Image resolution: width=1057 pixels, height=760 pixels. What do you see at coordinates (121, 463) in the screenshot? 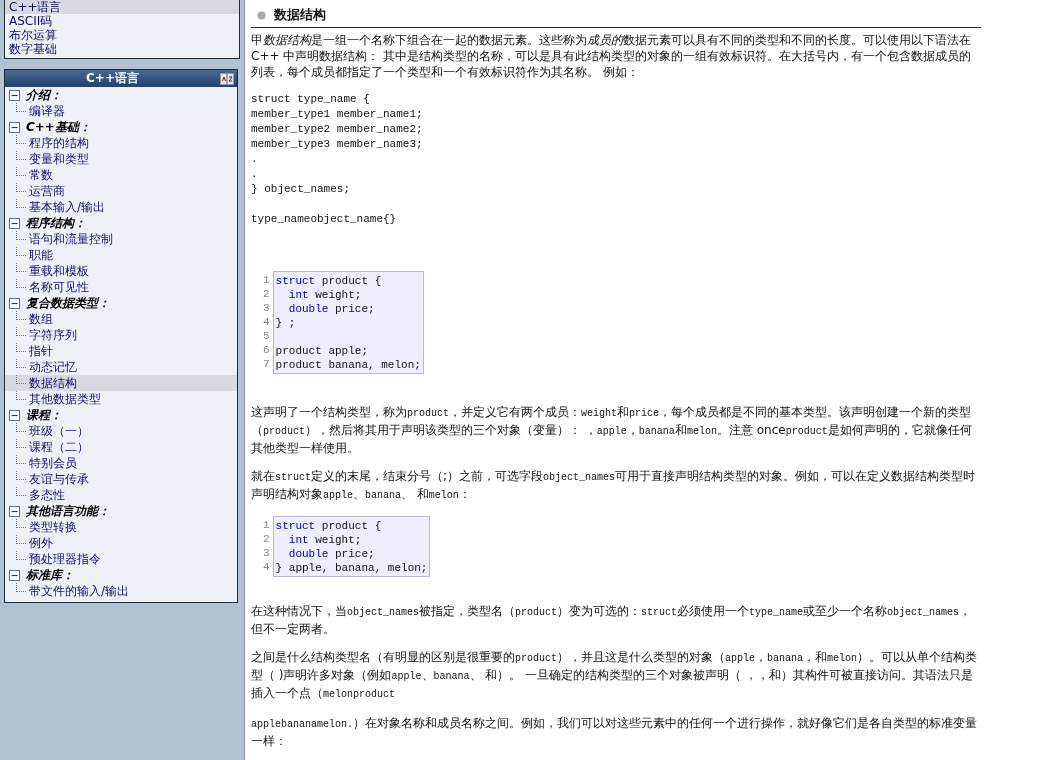
I see `tree-item: 特别会员` at bounding box center [121, 463].